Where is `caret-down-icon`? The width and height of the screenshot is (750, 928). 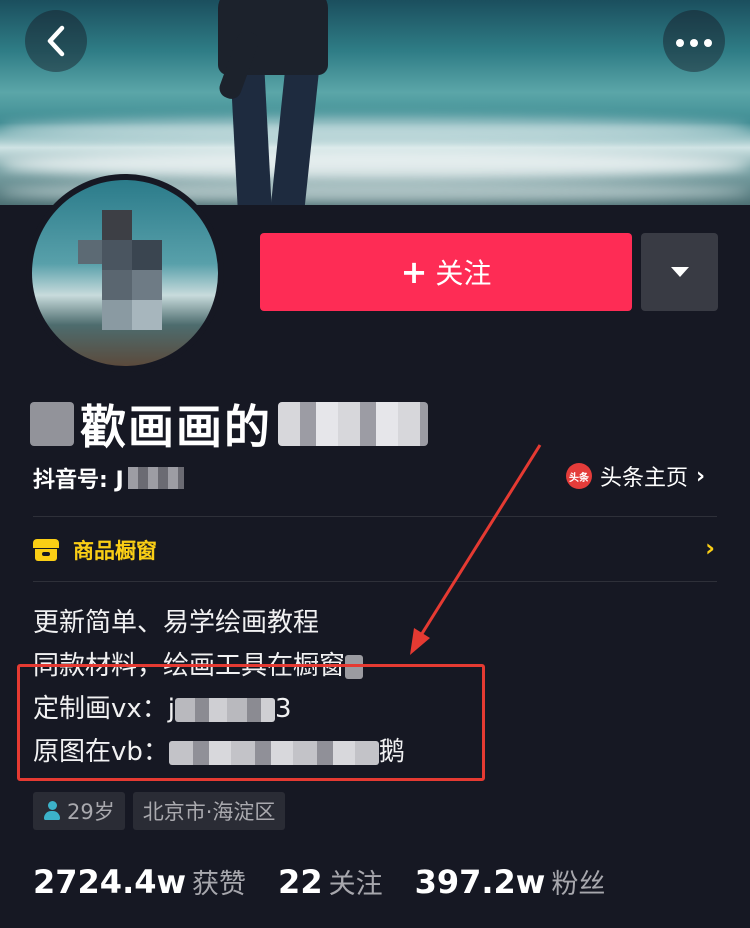 caret-down-icon is located at coordinates (679, 272).